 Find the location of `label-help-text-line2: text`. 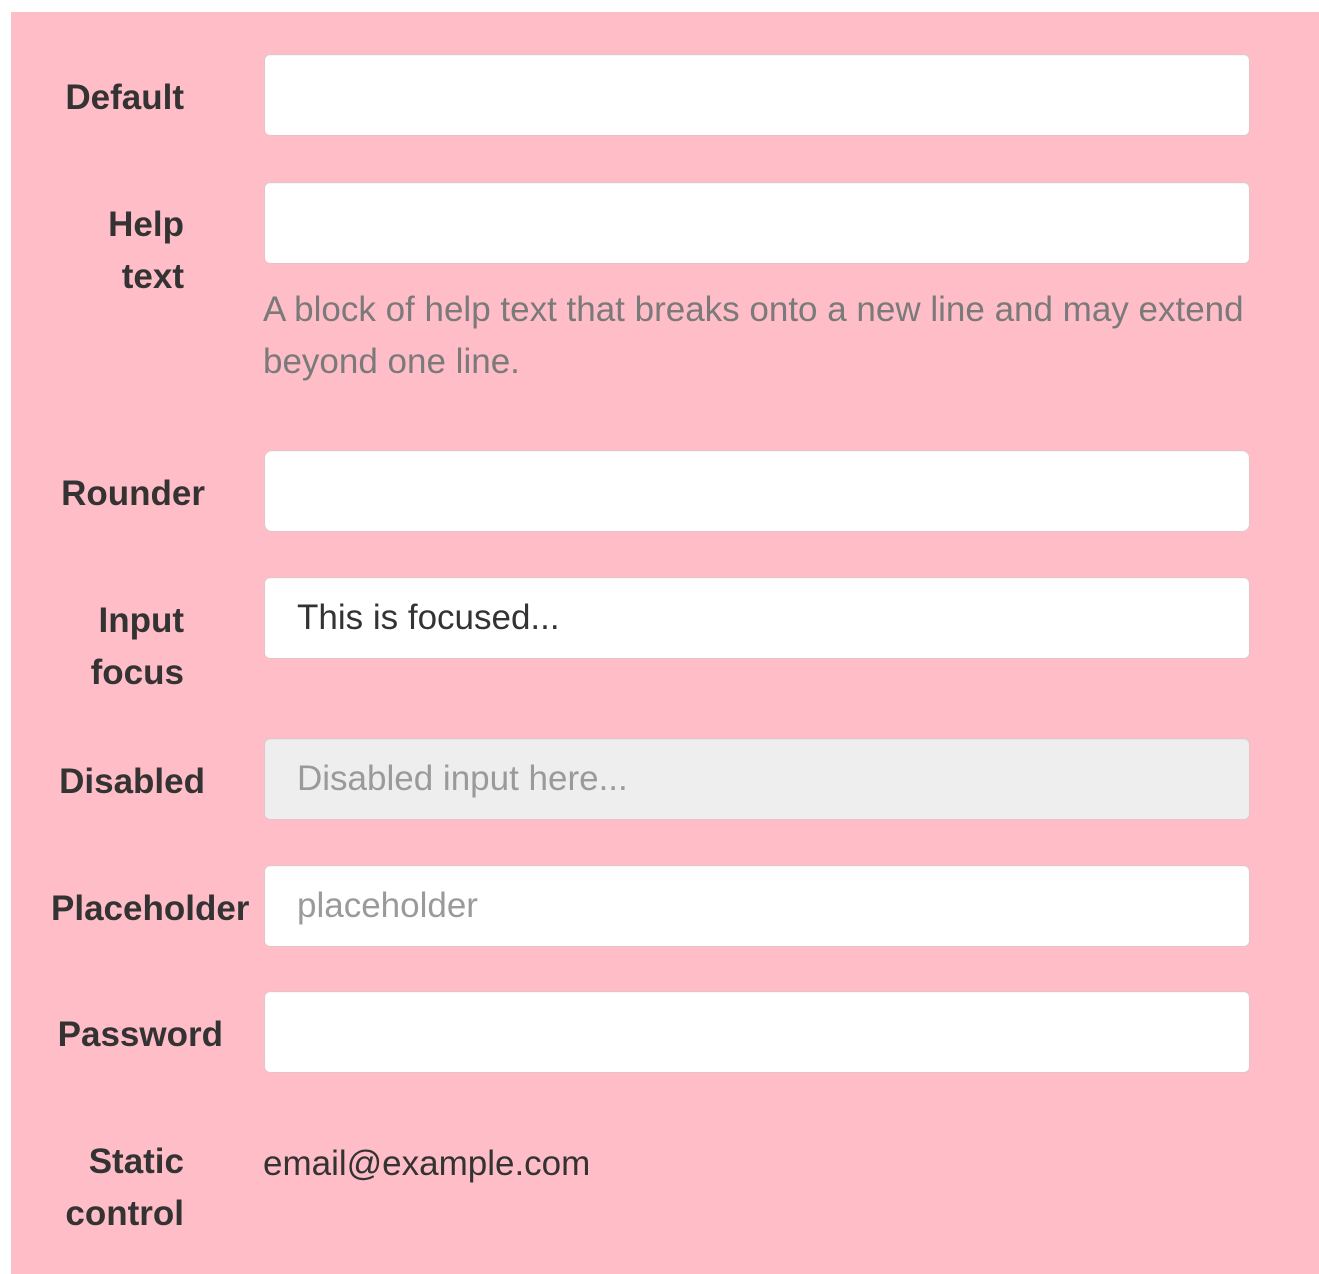

label-help-text-line2: text is located at coordinates (152, 276).